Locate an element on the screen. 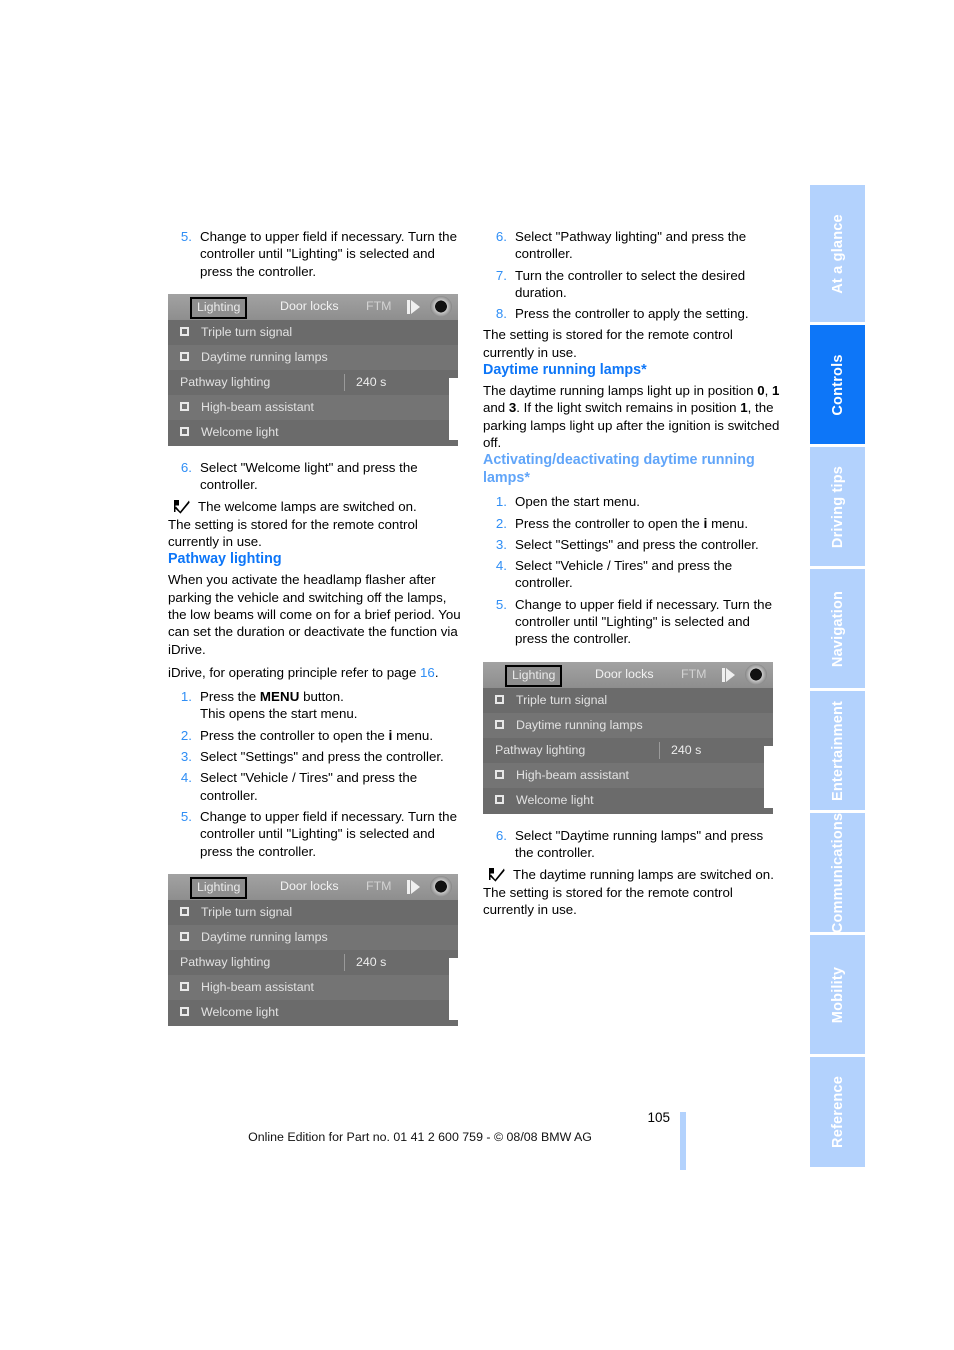  step-number: 8. is located at coordinates (501, 314).